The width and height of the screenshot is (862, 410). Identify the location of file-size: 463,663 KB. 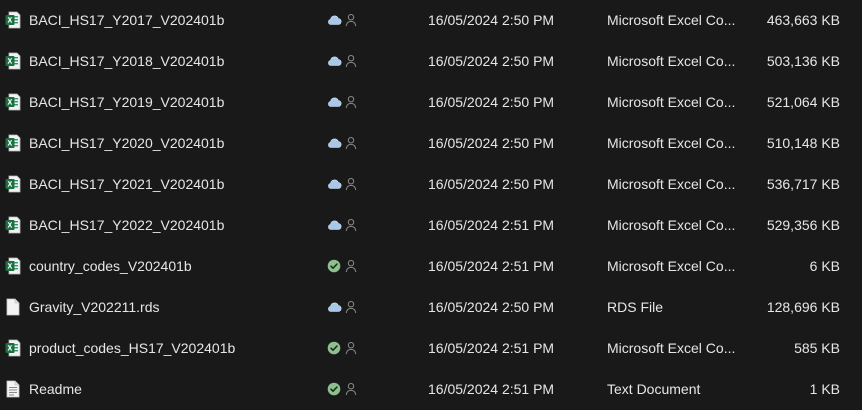
(803, 20).